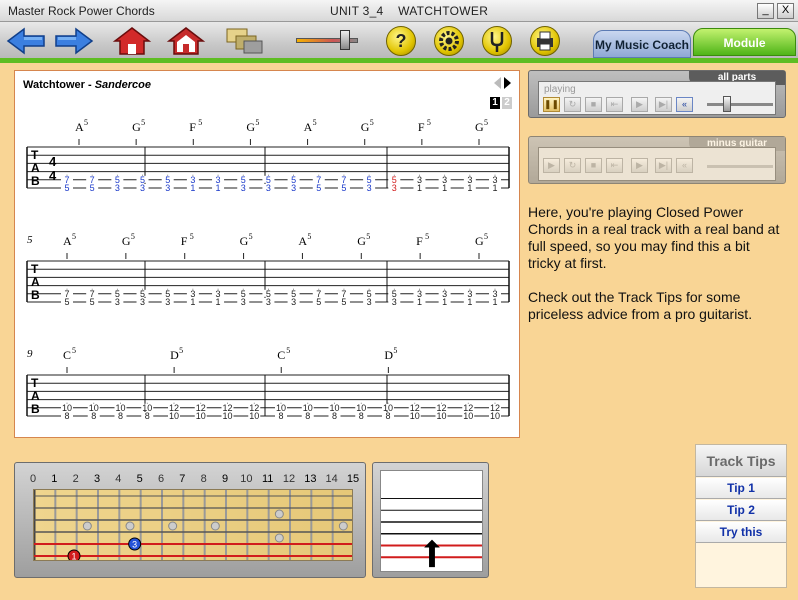  I want to click on fret-number-label: 0, so click(33, 479).